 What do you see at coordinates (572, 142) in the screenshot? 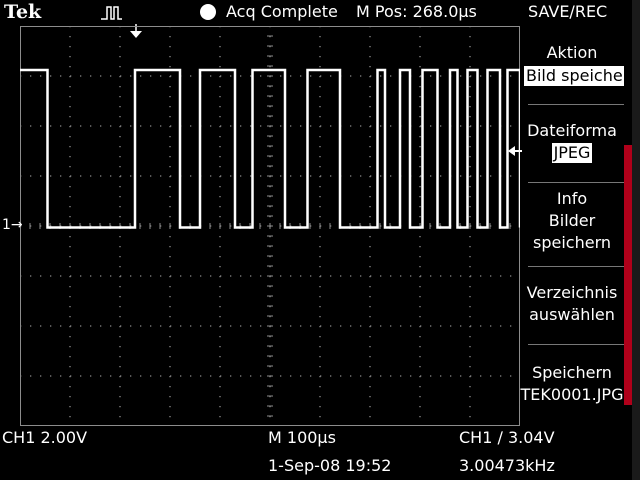
I see `menu-file-format: Dateiforma JPEG` at bounding box center [572, 142].